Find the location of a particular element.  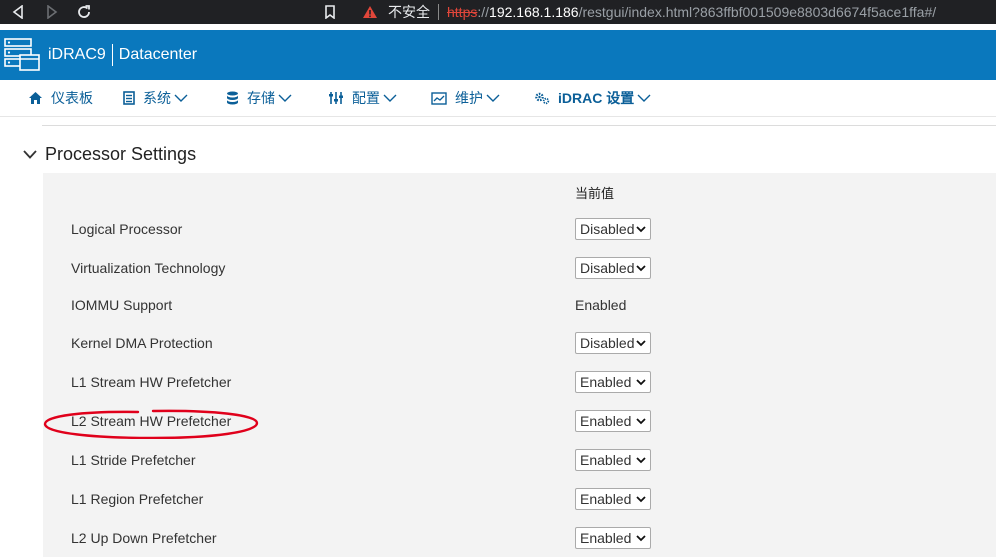

menu-item-label: 存储 is located at coordinates (261, 98).